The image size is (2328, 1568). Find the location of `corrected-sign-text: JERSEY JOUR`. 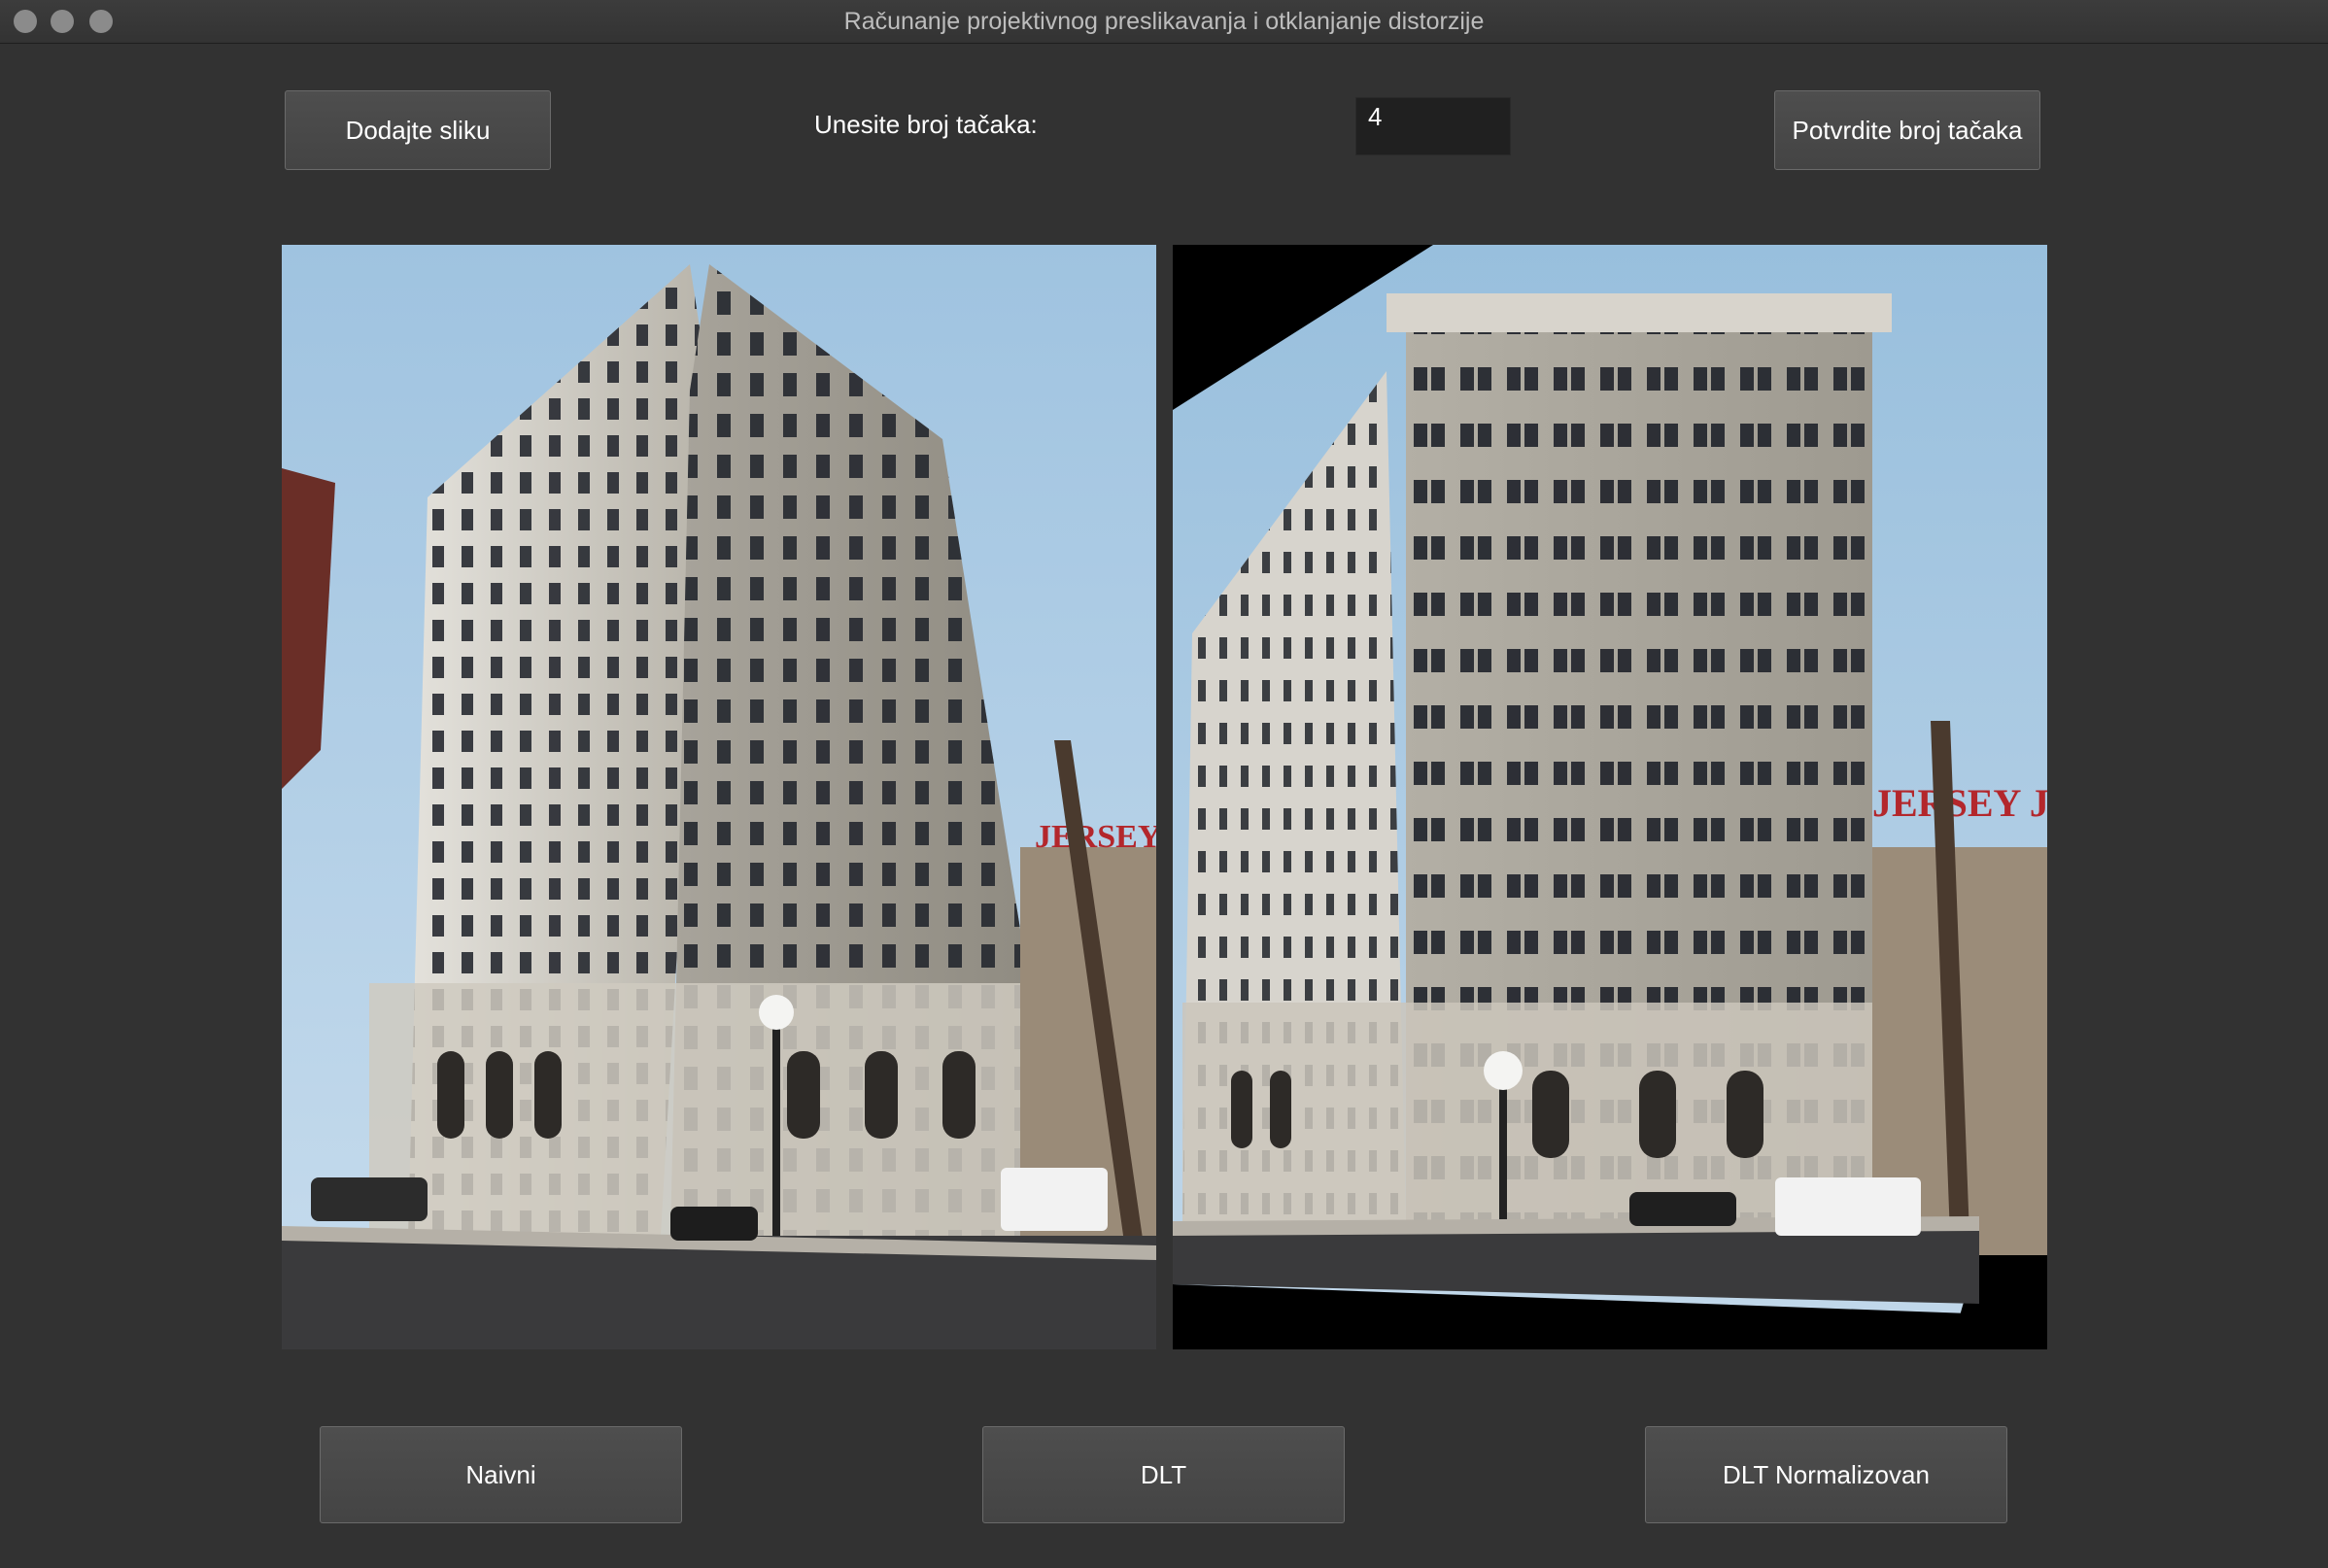

corrected-sign-text: JERSEY JOUR is located at coordinates (1959, 803).